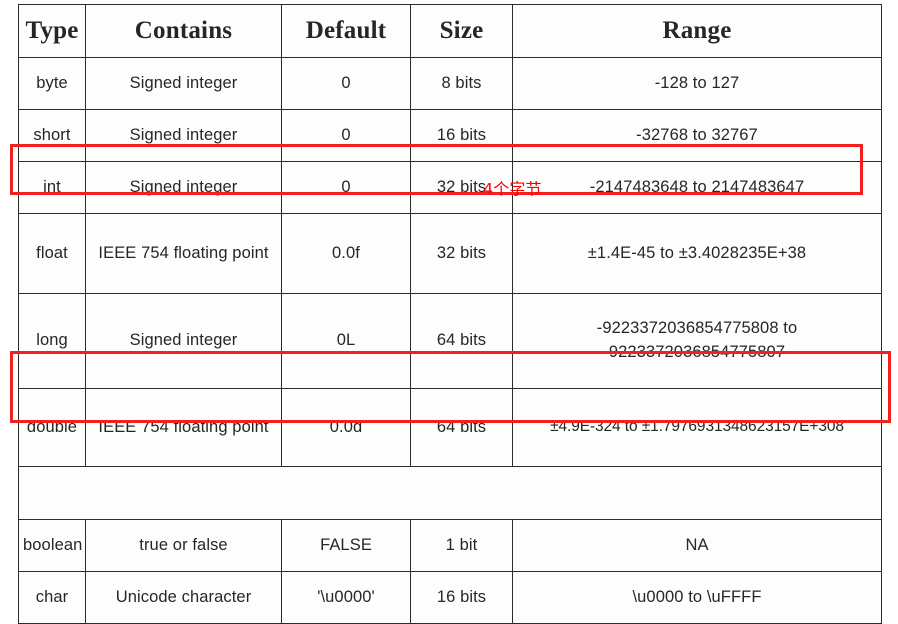 The image size is (898, 624). Describe the element at coordinates (461, 83) in the screenshot. I see `cell-size: 8 bits` at that location.